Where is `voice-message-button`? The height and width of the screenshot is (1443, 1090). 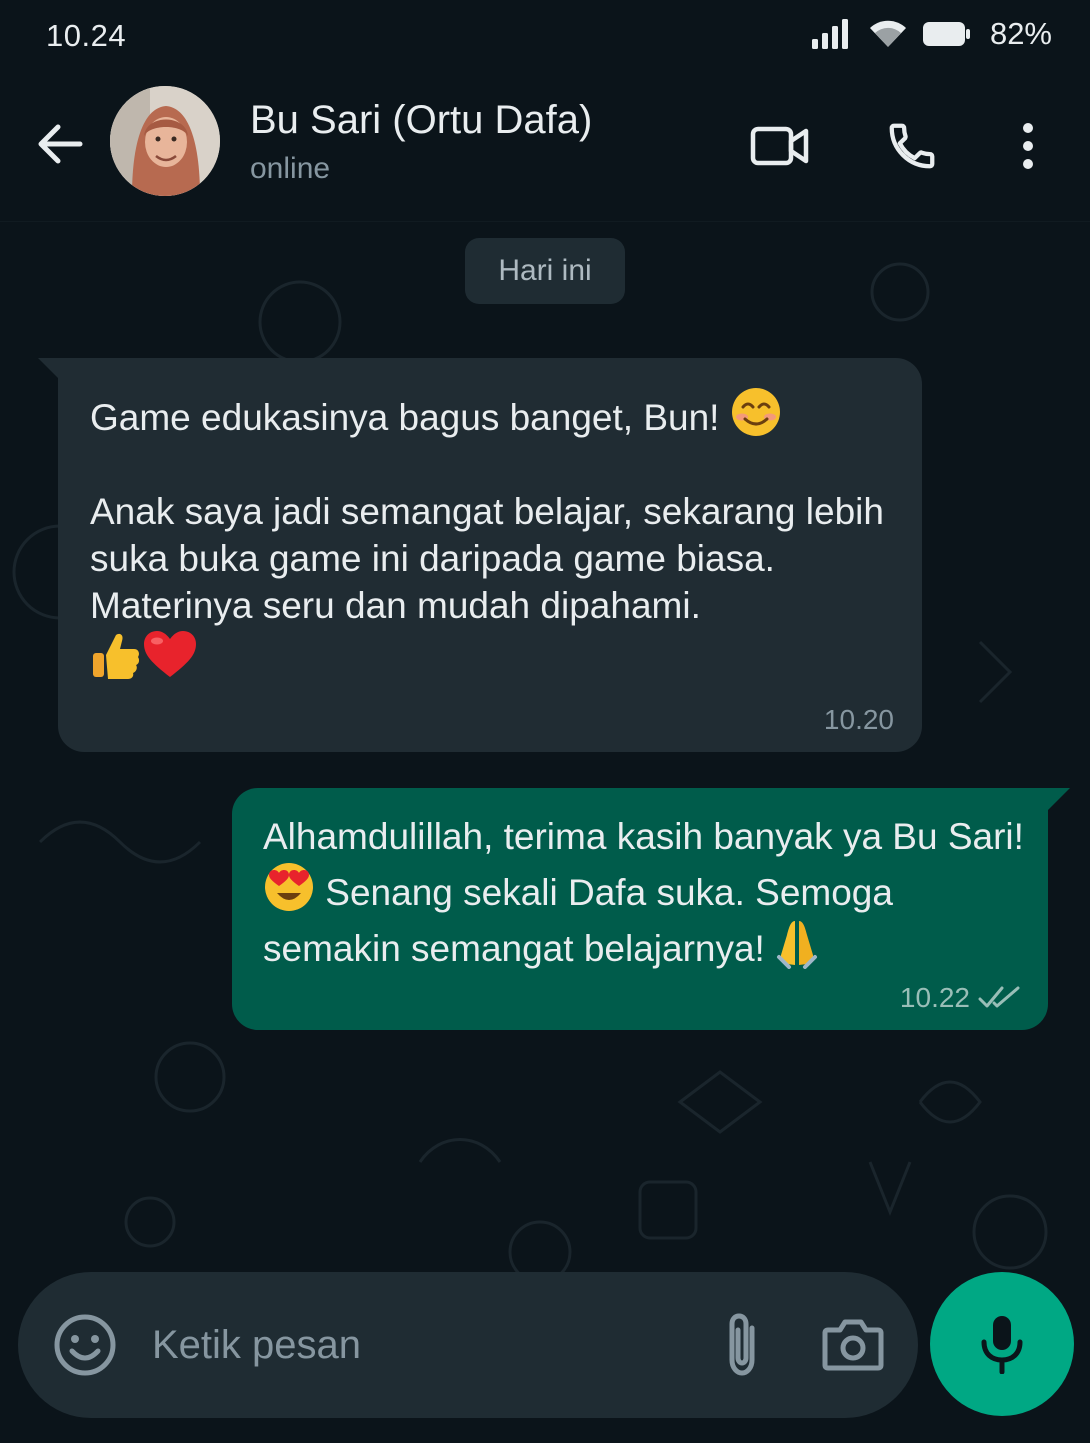 voice-message-button is located at coordinates (1002, 1344).